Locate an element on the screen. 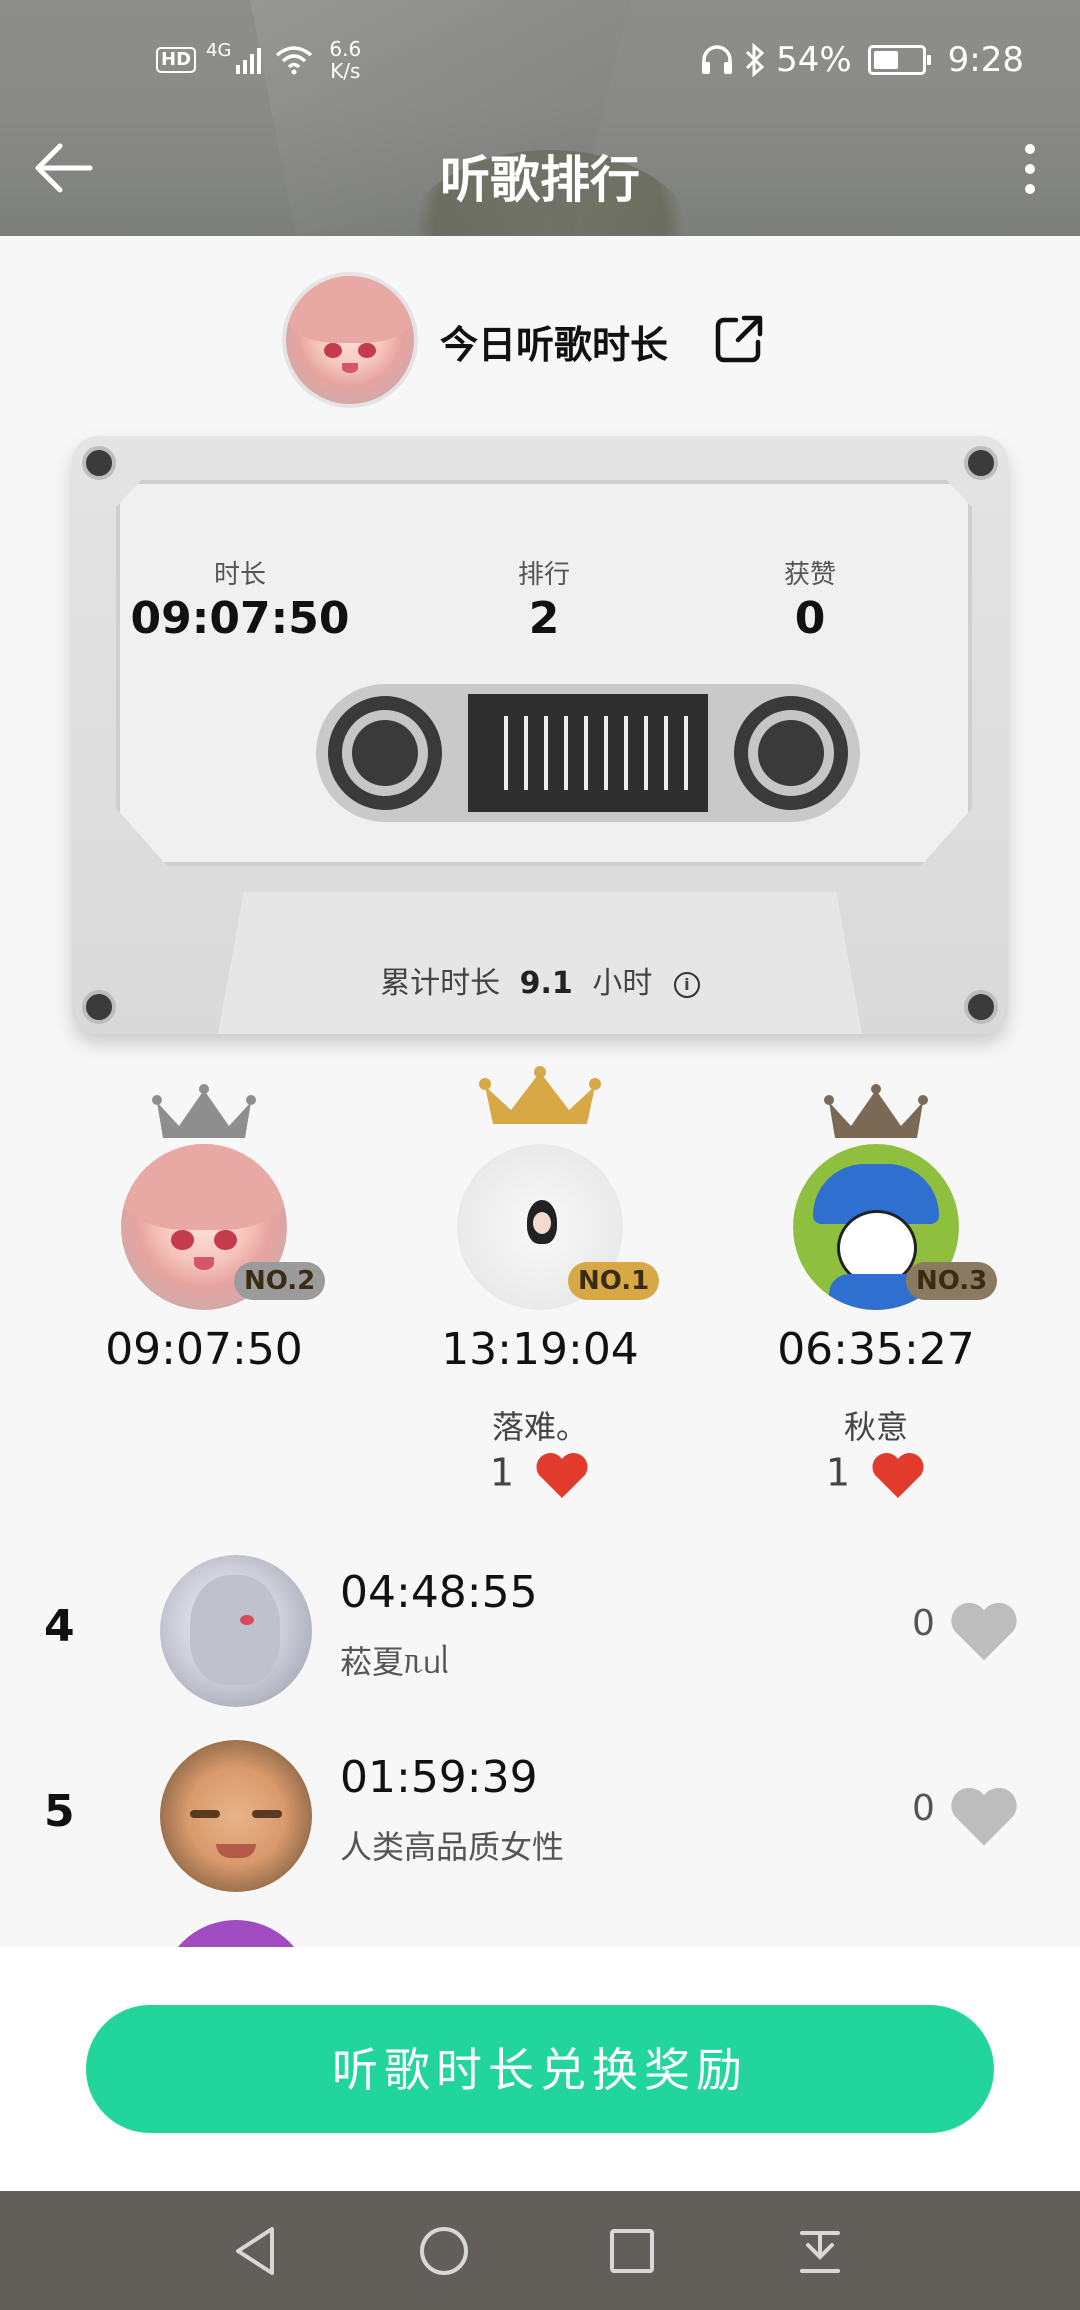  list-item: 5 01:59:39 人类高品质女性 0 is located at coordinates (540, 1815).